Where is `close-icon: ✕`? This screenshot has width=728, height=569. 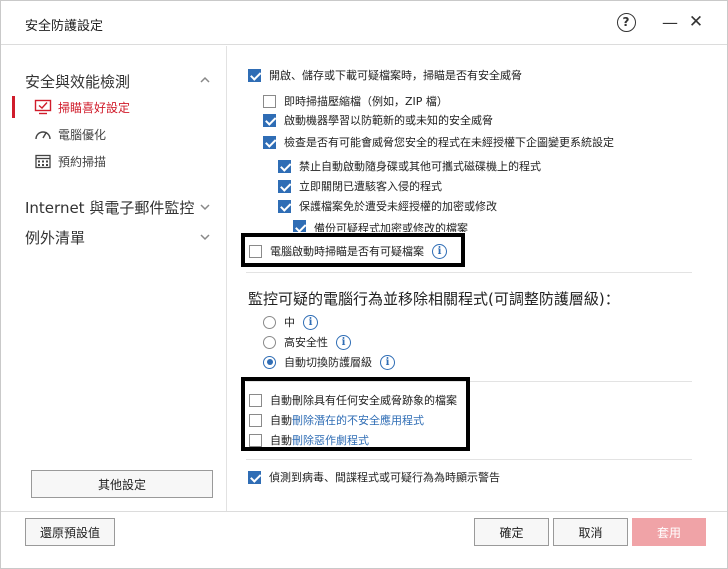 close-icon: ✕ is located at coordinates (696, 22).